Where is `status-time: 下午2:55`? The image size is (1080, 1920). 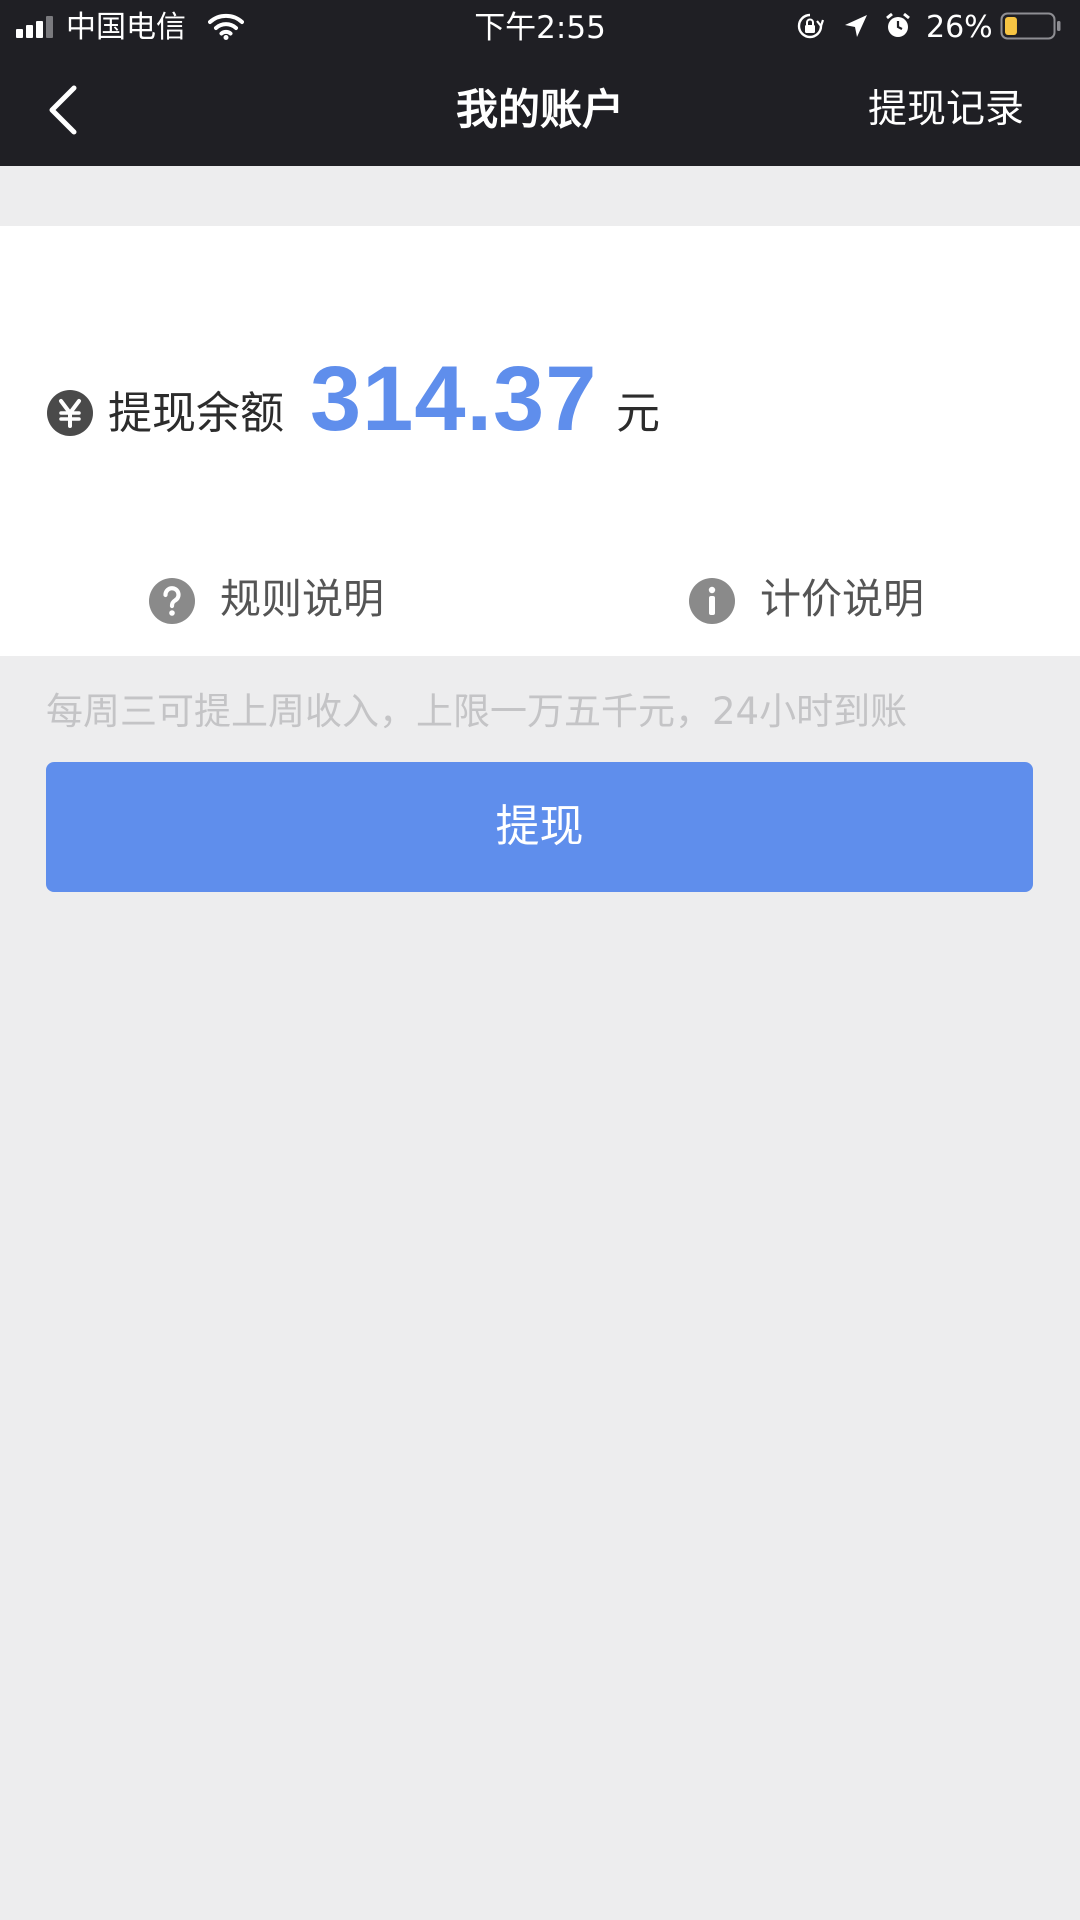 status-time: 下午2:55 is located at coordinates (540, 28).